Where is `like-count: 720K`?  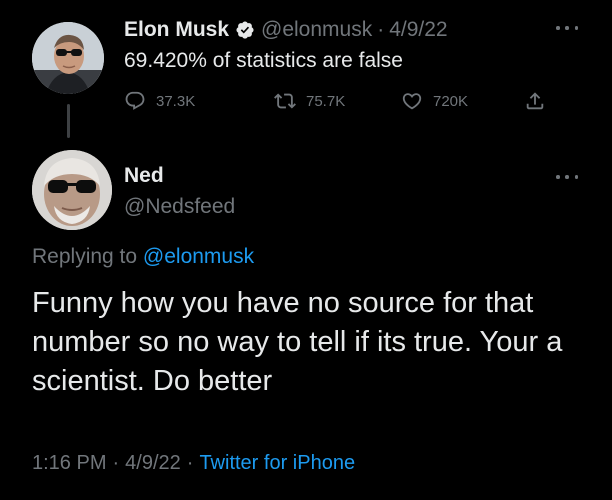 like-count: 720K is located at coordinates (451, 101).